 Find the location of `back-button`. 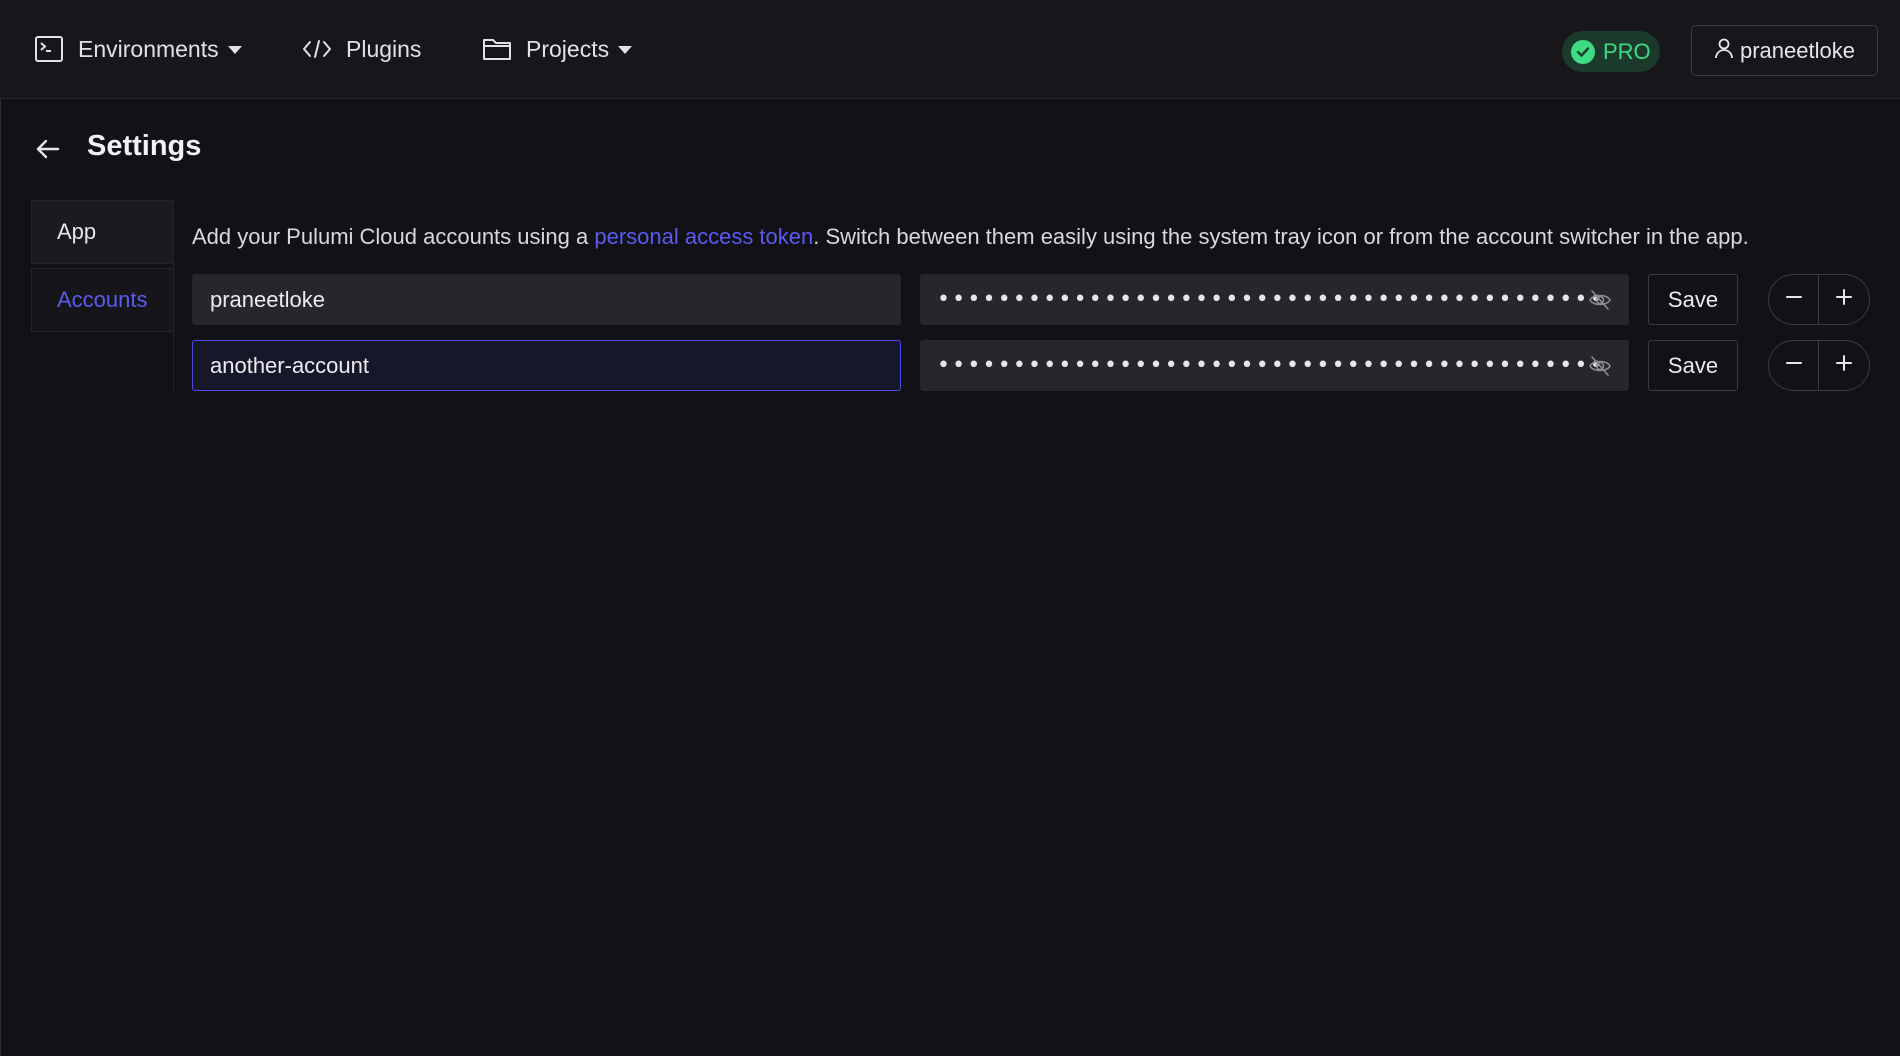

back-button is located at coordinates (48, 149).